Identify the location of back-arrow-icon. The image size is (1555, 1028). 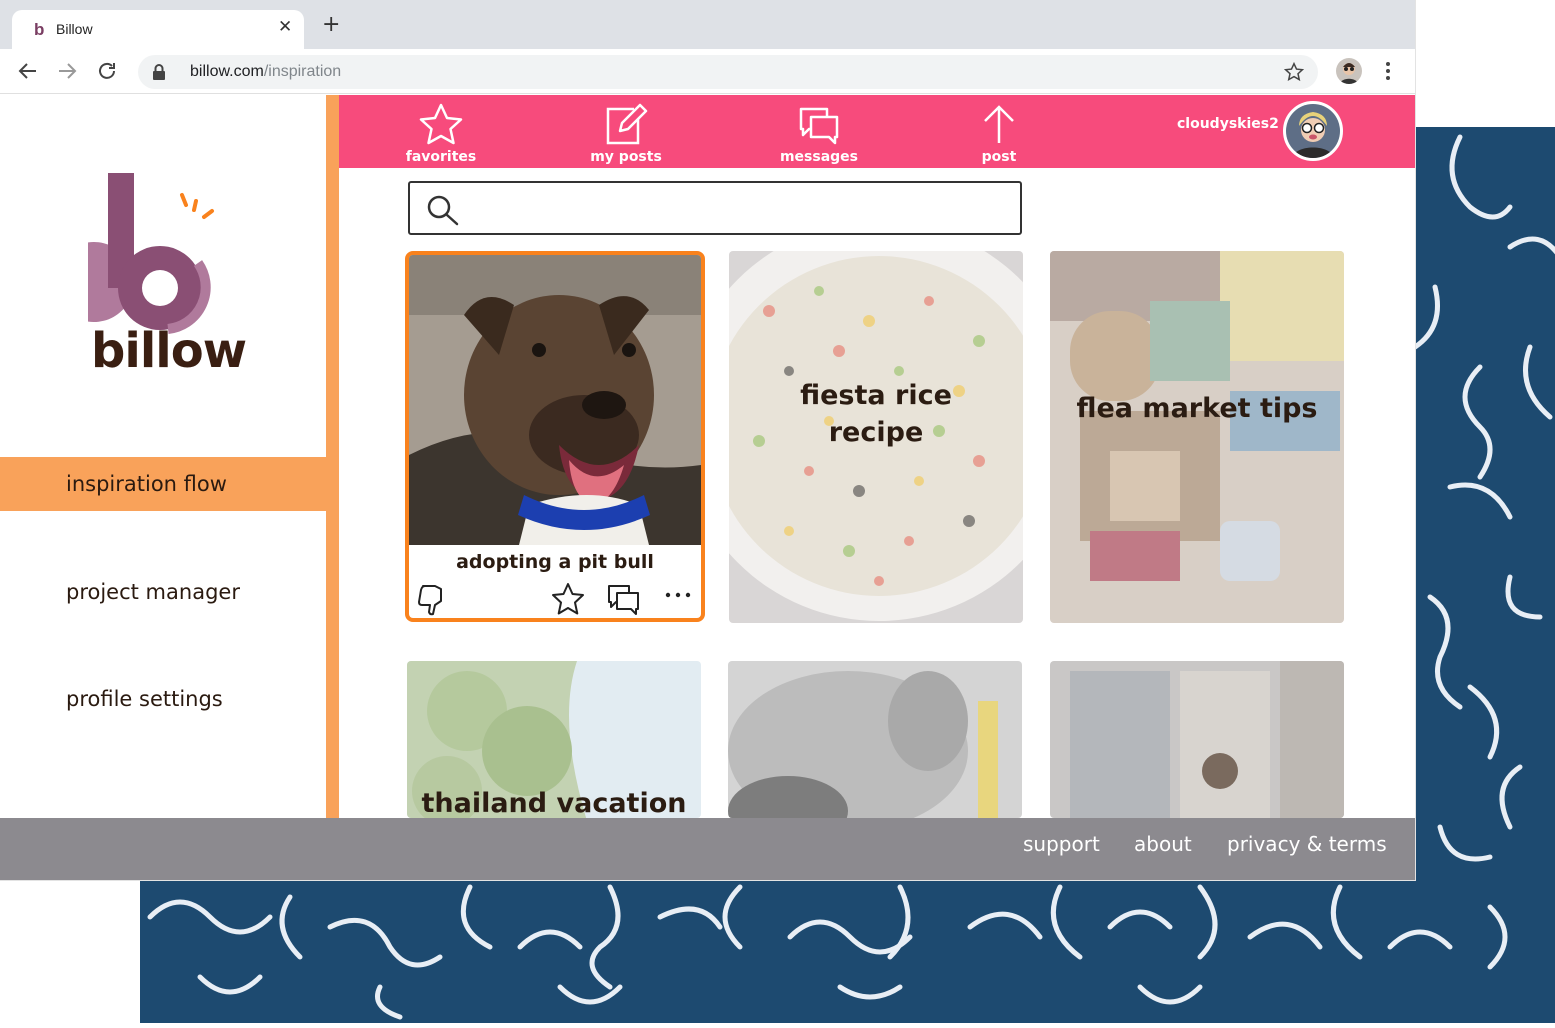
(28, 71).